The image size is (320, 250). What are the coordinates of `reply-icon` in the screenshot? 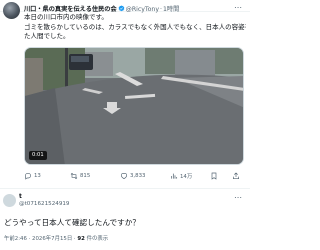 It's located at (28, 176).